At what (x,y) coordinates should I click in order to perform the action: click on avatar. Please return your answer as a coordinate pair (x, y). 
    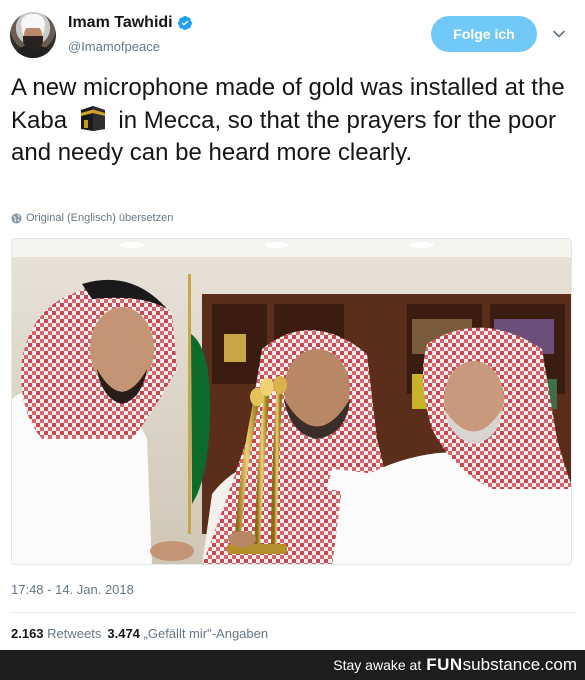
    Looking at the image, I should click on (33, 35).